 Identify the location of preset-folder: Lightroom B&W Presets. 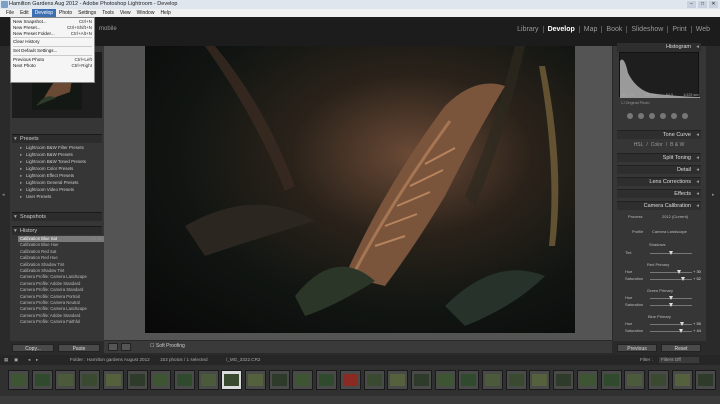
(59, 155).